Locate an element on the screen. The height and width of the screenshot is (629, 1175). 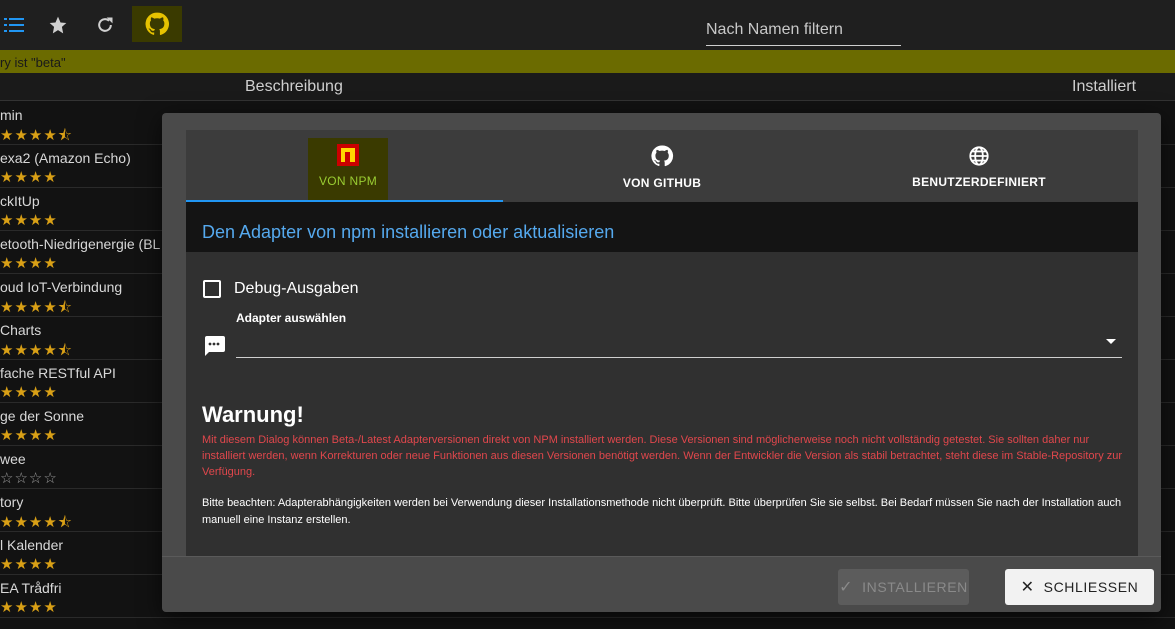
tab-github-label: VON GITHUB is located at coordinates (662, 183).